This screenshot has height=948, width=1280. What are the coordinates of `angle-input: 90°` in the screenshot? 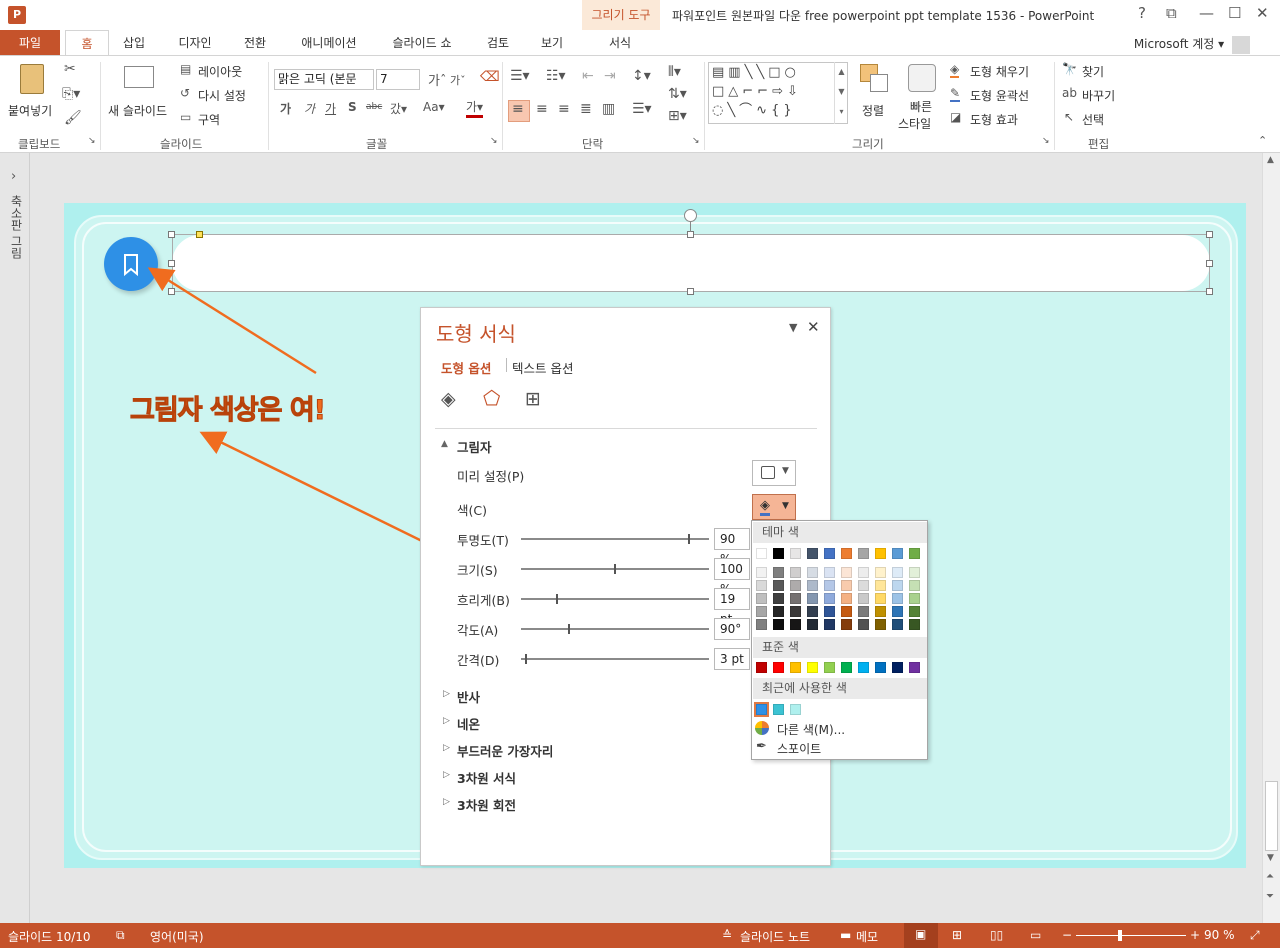 It's located at (732, 629).